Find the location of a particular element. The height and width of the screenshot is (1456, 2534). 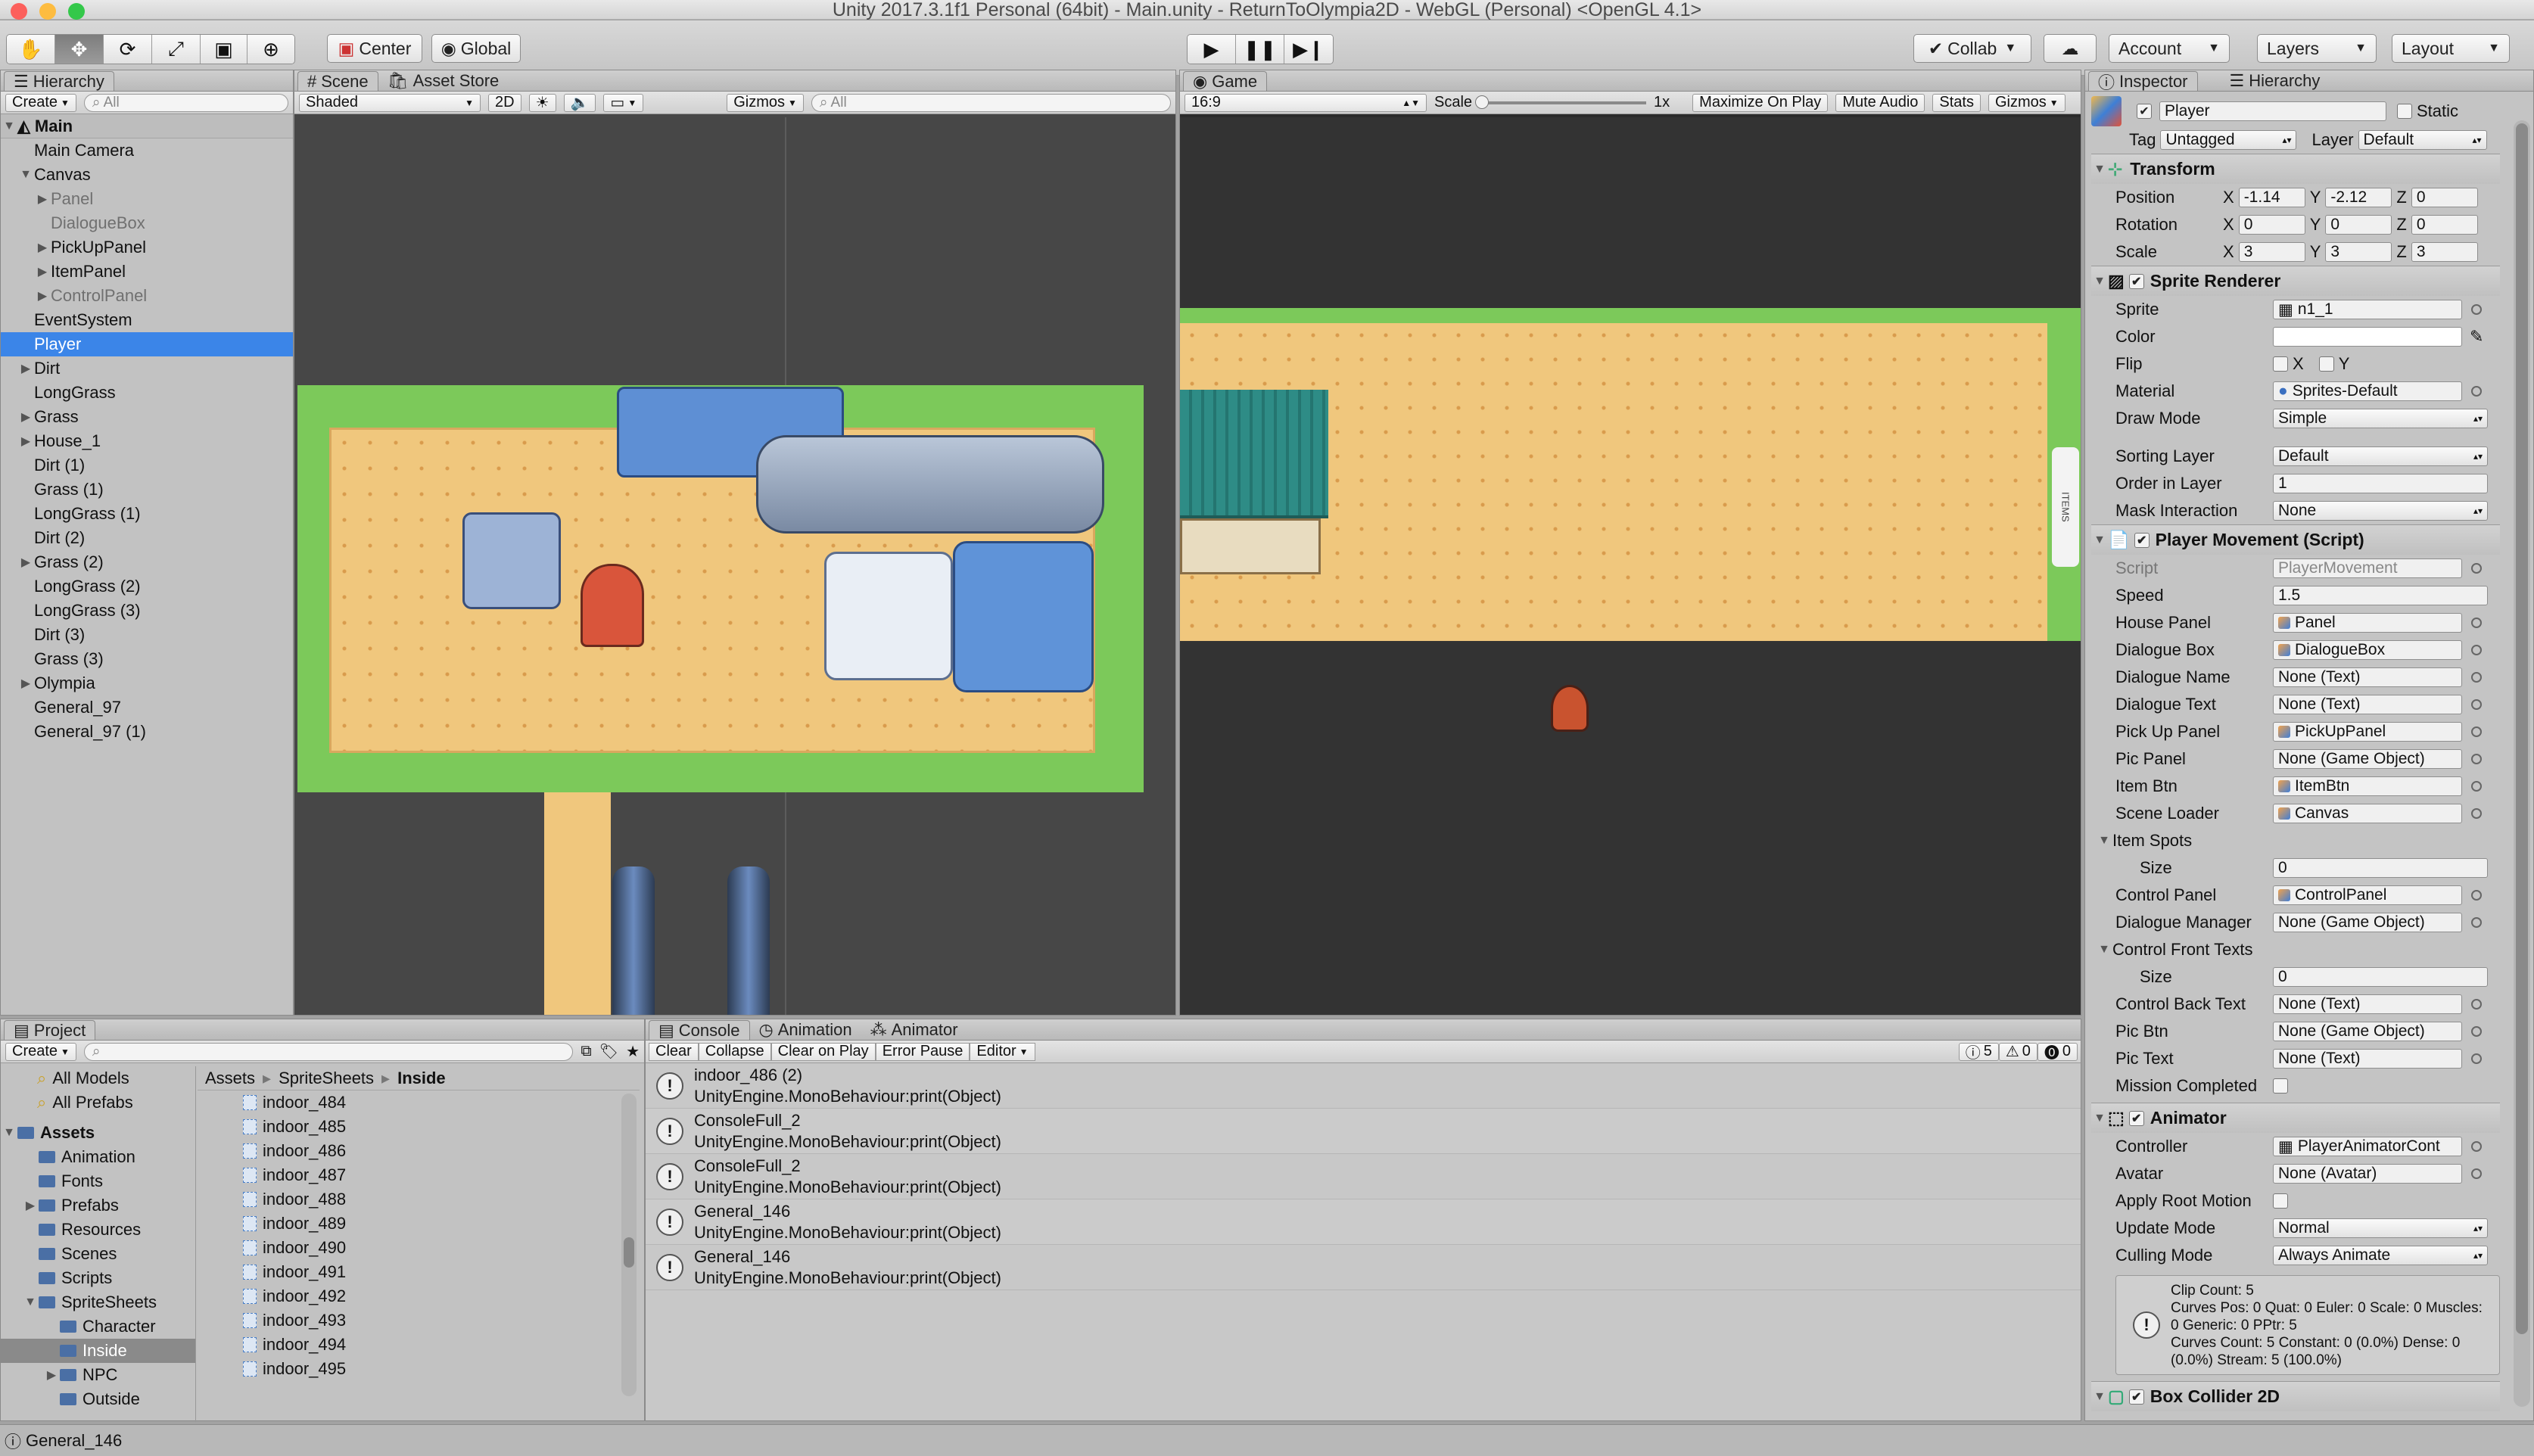

transform-x-field: -1.14 is located at coordinates (2271, 197).